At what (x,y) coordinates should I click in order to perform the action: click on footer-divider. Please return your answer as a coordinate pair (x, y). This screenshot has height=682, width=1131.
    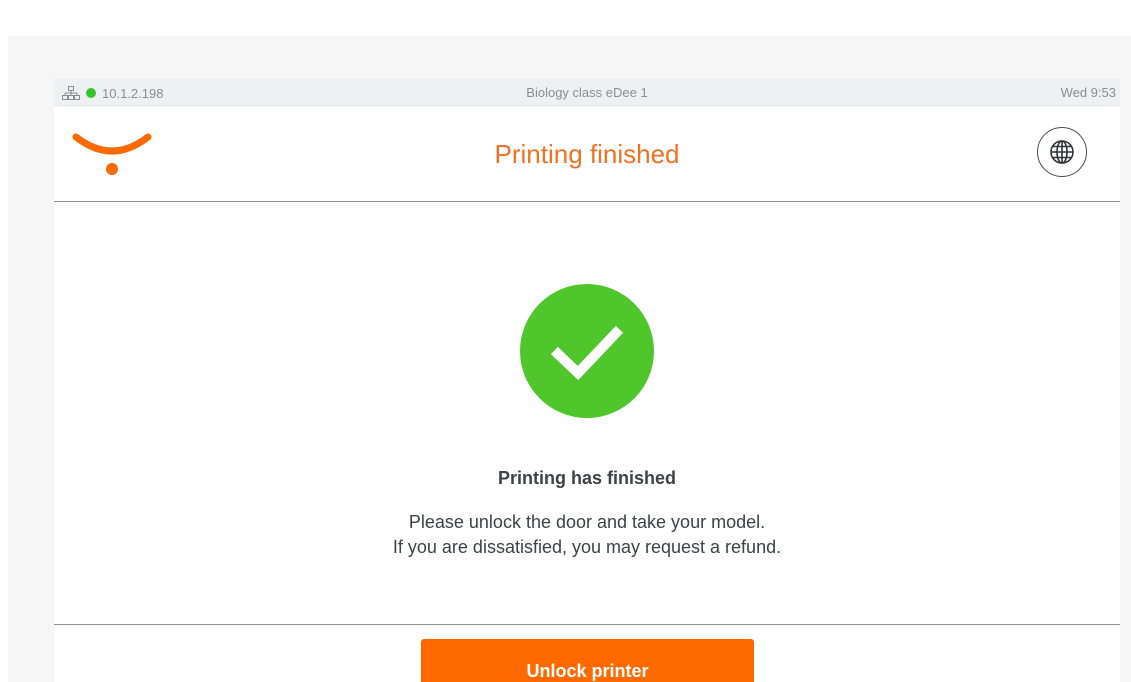
    Looking at the image, I should click on (587, 624).